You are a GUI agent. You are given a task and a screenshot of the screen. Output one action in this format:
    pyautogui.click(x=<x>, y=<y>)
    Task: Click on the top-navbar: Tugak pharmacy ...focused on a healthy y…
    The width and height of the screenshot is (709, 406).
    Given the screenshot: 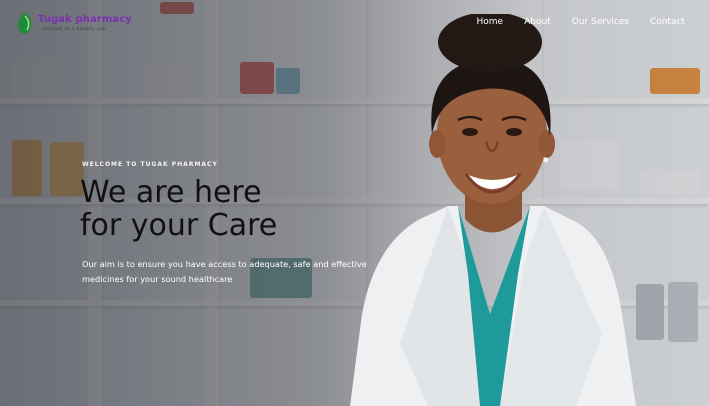 What is the action you would take?
    pyautogui.click(x=354, y=24)
    